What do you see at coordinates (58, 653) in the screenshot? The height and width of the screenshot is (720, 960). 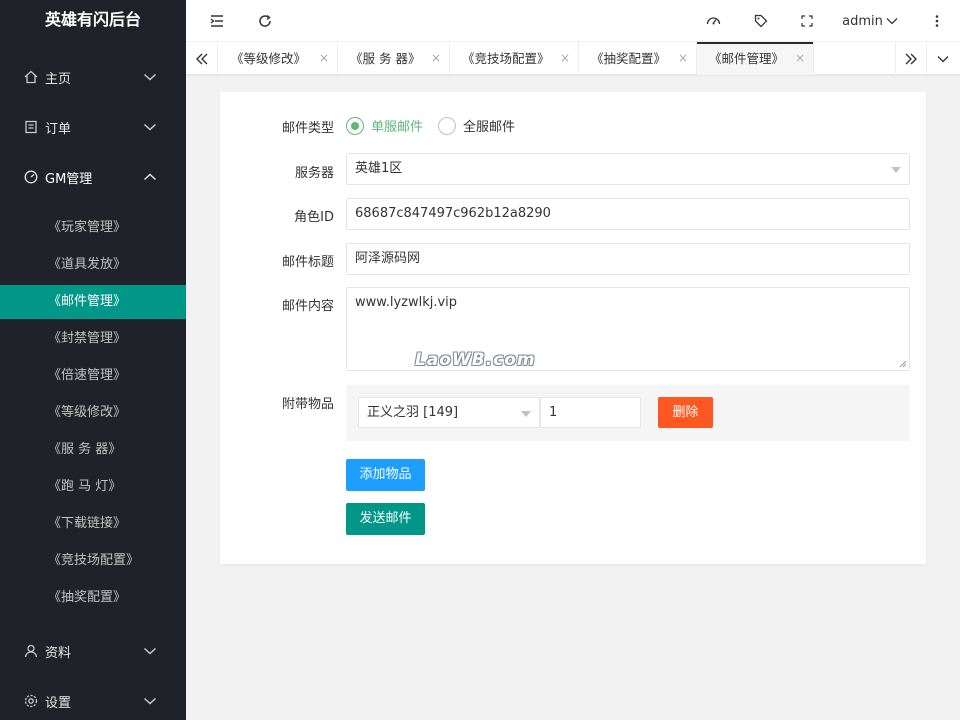 I see `nav-profile-label: 资料` at bounding box center [58, 653].